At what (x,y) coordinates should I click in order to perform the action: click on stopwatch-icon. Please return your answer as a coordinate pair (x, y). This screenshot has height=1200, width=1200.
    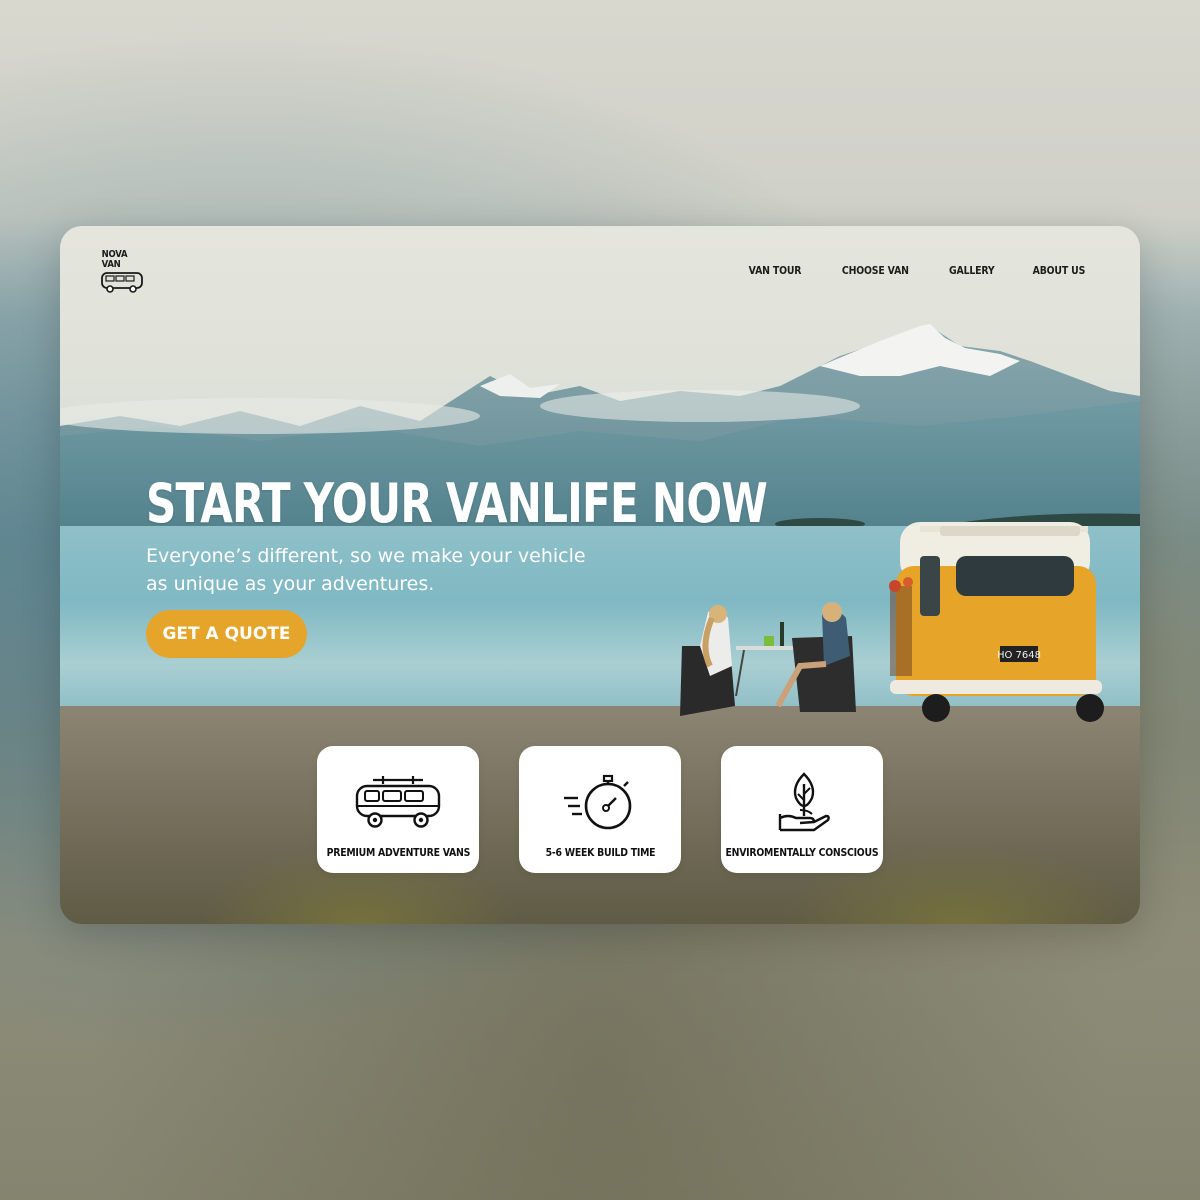
    Looking at the image, I should click on (598, 802).